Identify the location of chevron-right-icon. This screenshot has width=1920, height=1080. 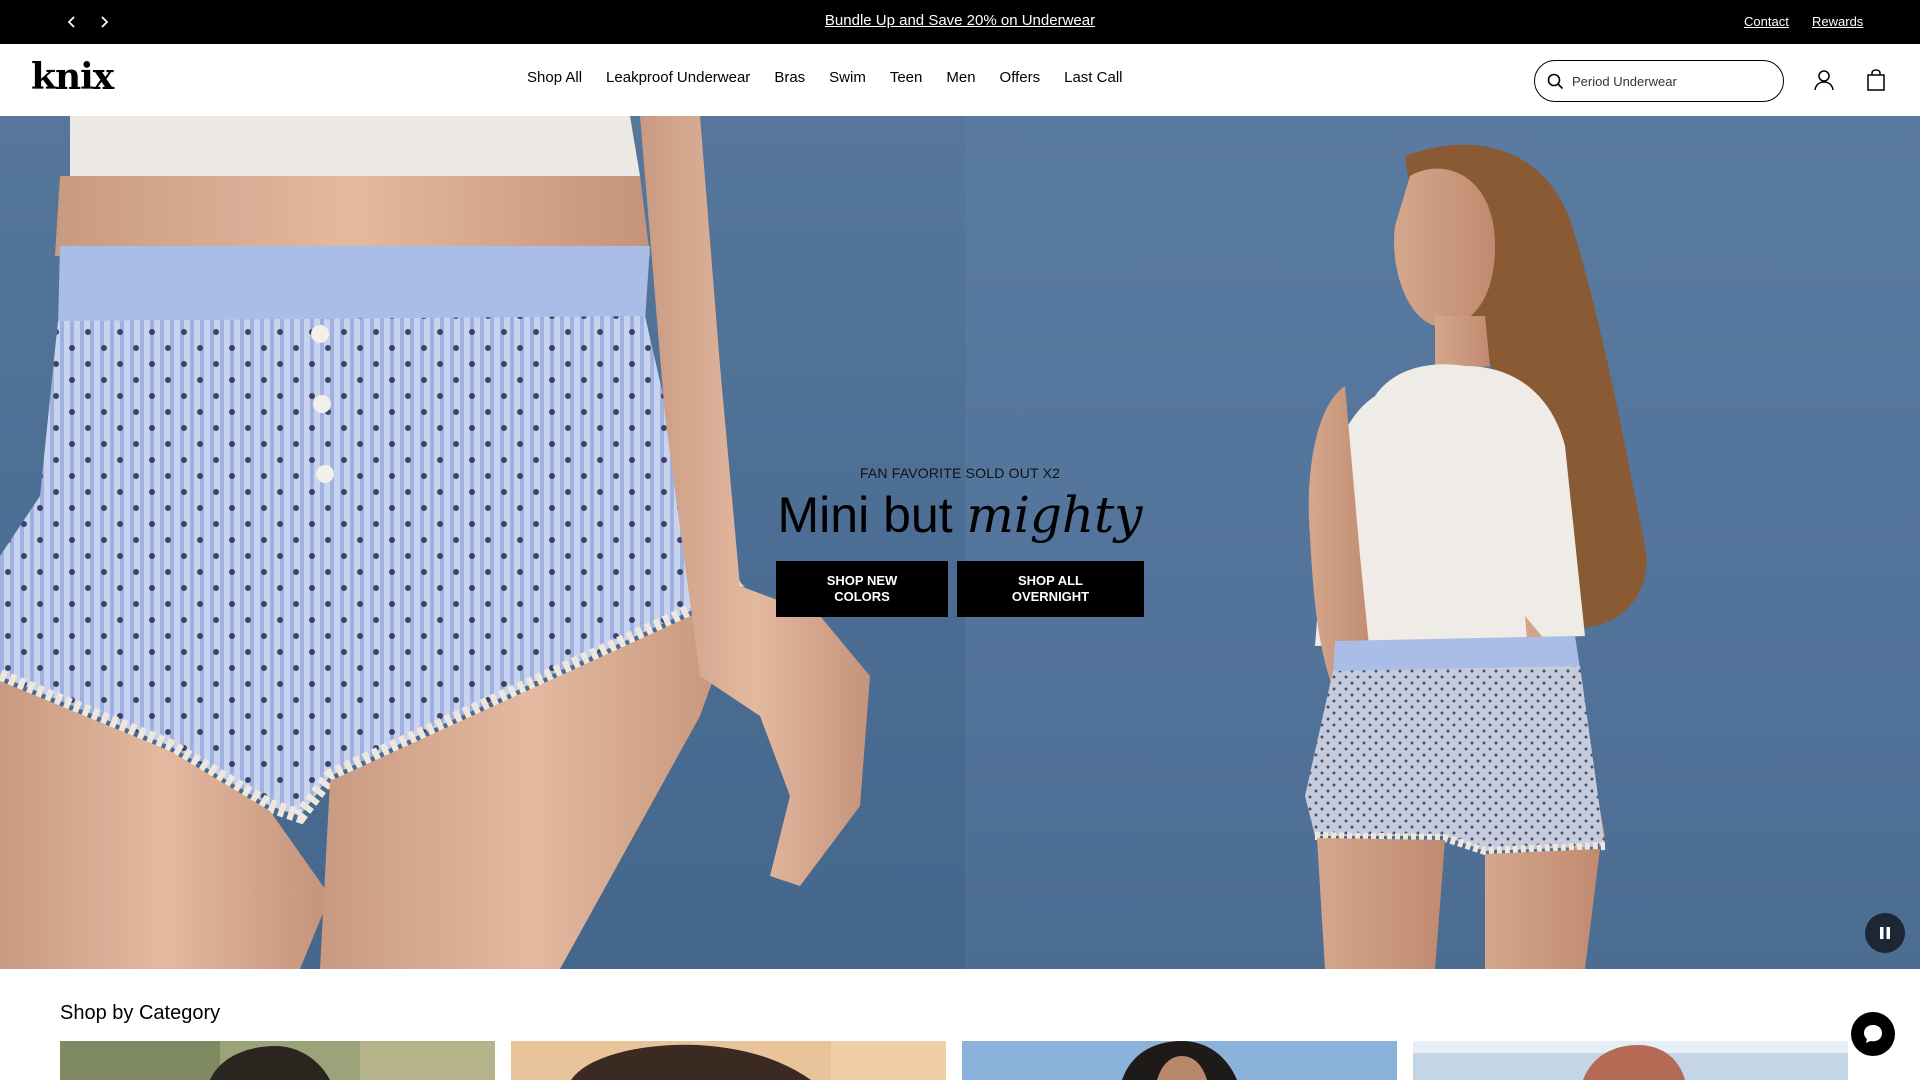
(105, 22).